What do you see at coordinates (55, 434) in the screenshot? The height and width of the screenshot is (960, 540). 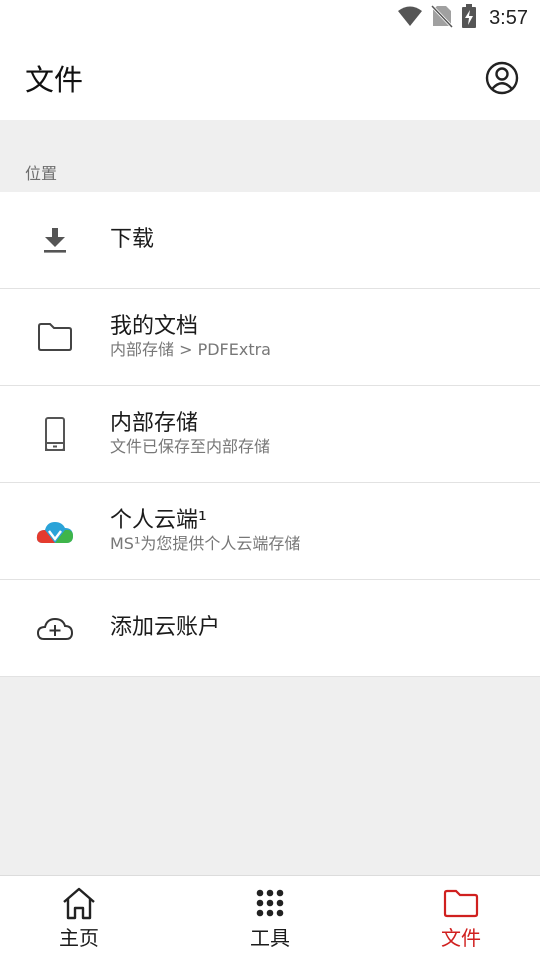 I see `phone-icon` at bounding box center [55, 434].